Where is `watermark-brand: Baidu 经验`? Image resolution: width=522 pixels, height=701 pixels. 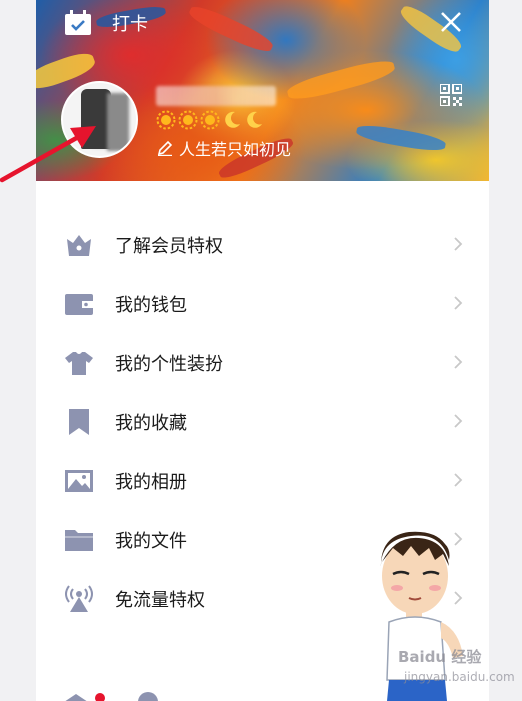
watermark-brand: Baidu 经验 is located at coordinates (440, 657).